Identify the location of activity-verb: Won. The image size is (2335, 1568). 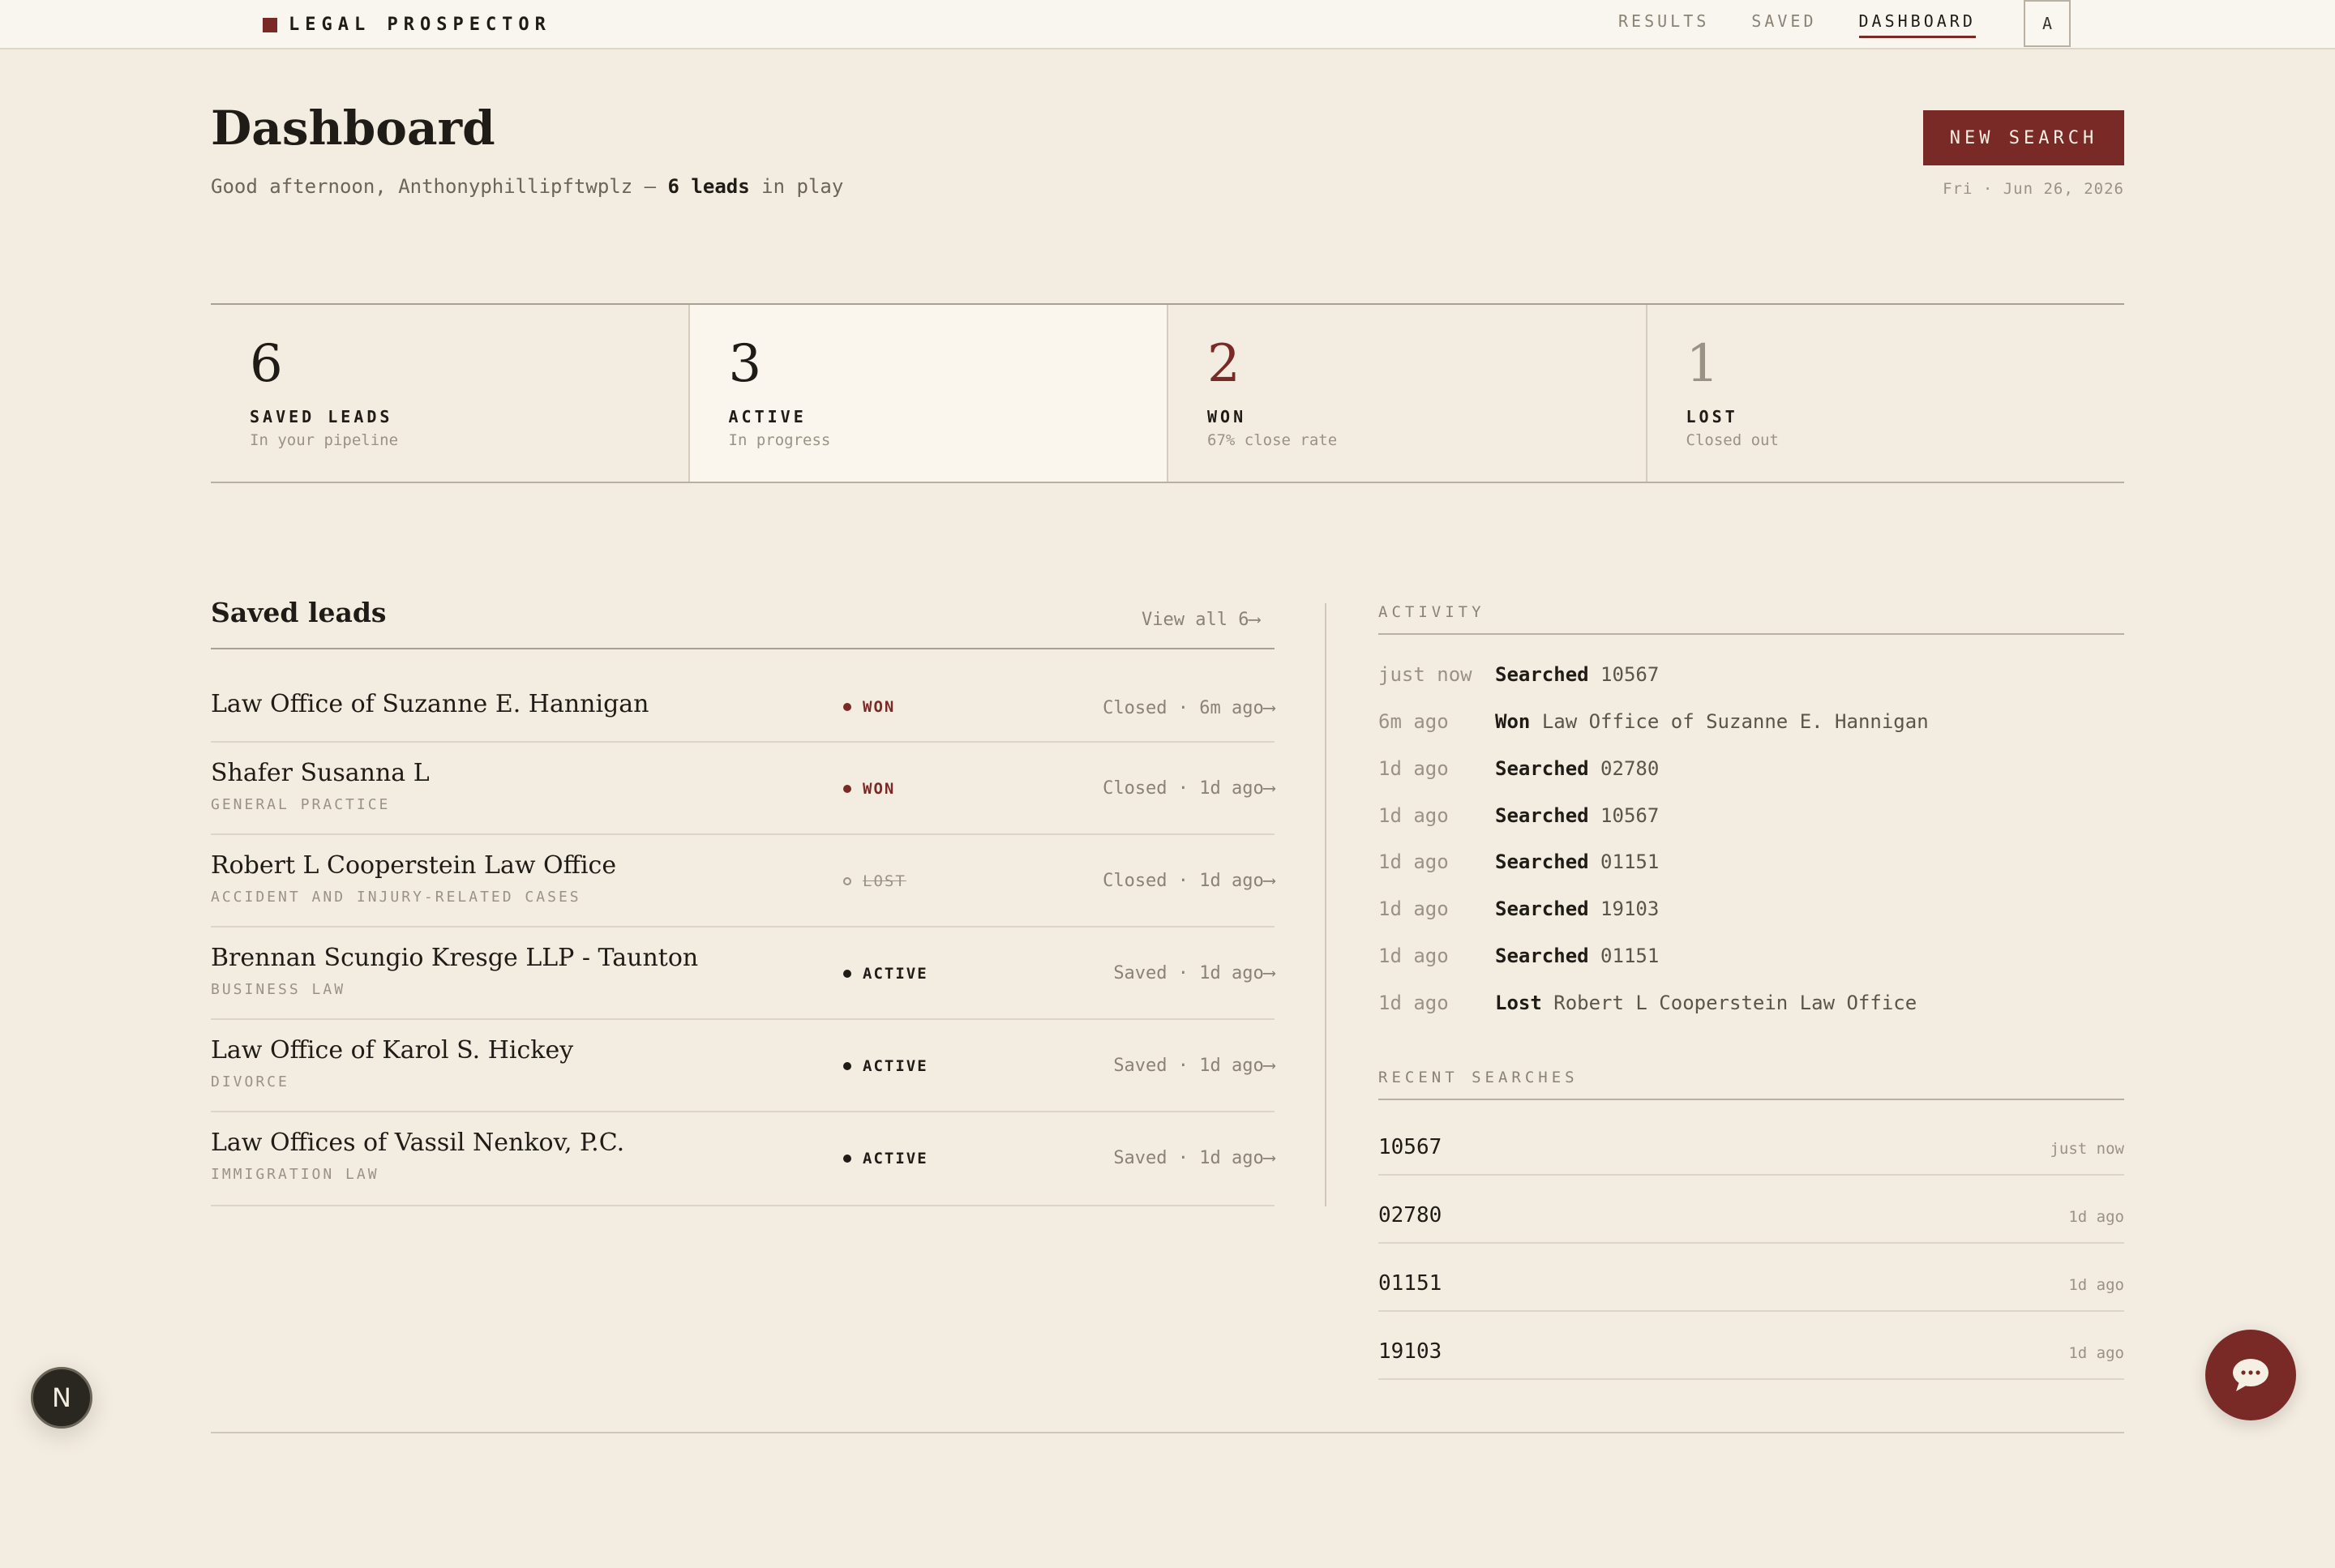
(1513, 721).